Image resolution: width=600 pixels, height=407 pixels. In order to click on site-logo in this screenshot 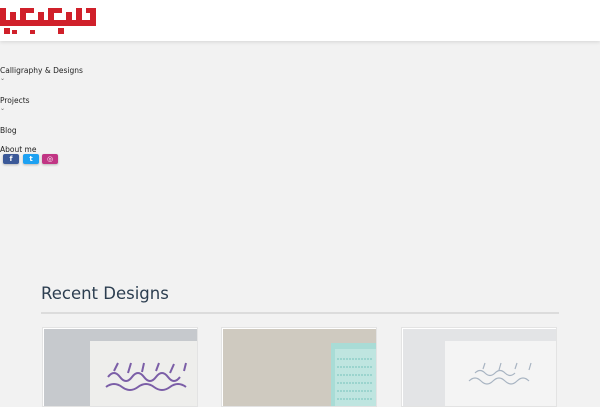, I will do `click(48, 20)`.